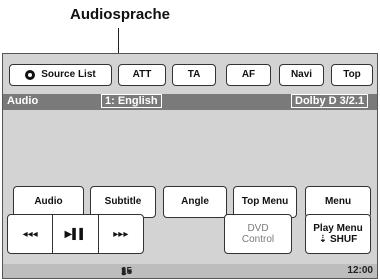 Image resolution: width=380 pixels, height=279 pixels. I want to click on previous-icon: ◂◂◂, so click(30, 234).